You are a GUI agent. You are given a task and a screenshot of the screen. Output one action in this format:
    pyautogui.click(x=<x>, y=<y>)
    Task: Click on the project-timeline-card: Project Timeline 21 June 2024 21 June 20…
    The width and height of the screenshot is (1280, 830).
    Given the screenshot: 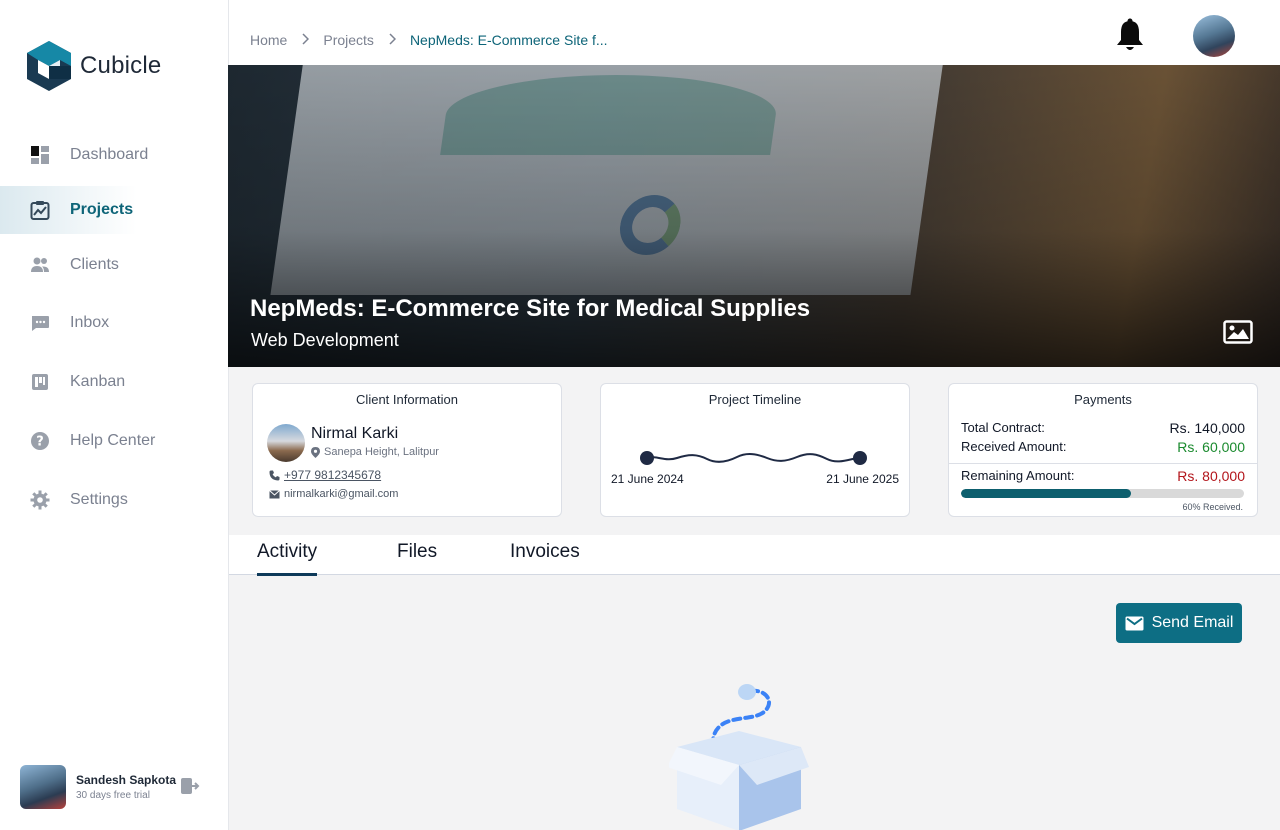 What is the action you would take?
    pyautogui.click(x=755, y=450)
    